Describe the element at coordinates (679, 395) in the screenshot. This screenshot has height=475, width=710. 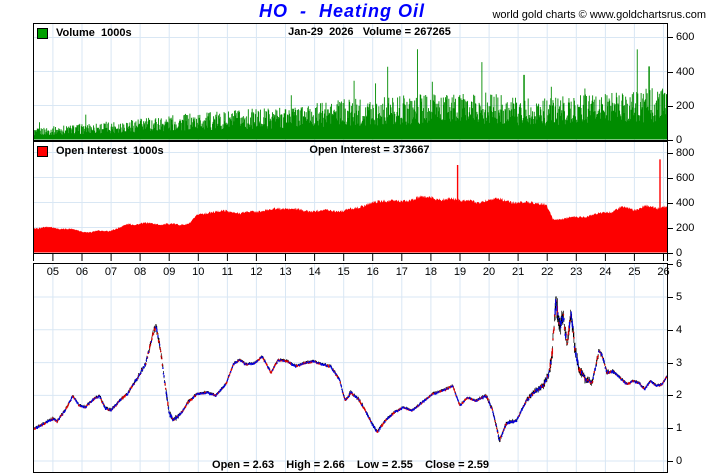
I see `y-axis-tick-label: 2` at that location.